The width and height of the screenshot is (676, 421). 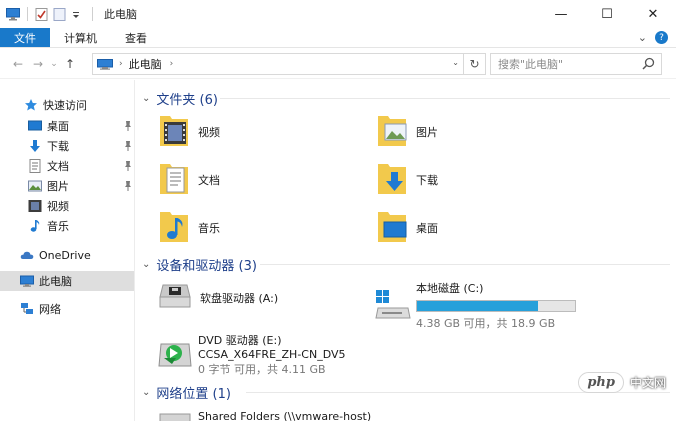 What do you see at coordinates (65, 255) in the screenshot?
I see `sidebar-item-label: OneDrive` at bounding box center [65, 255].